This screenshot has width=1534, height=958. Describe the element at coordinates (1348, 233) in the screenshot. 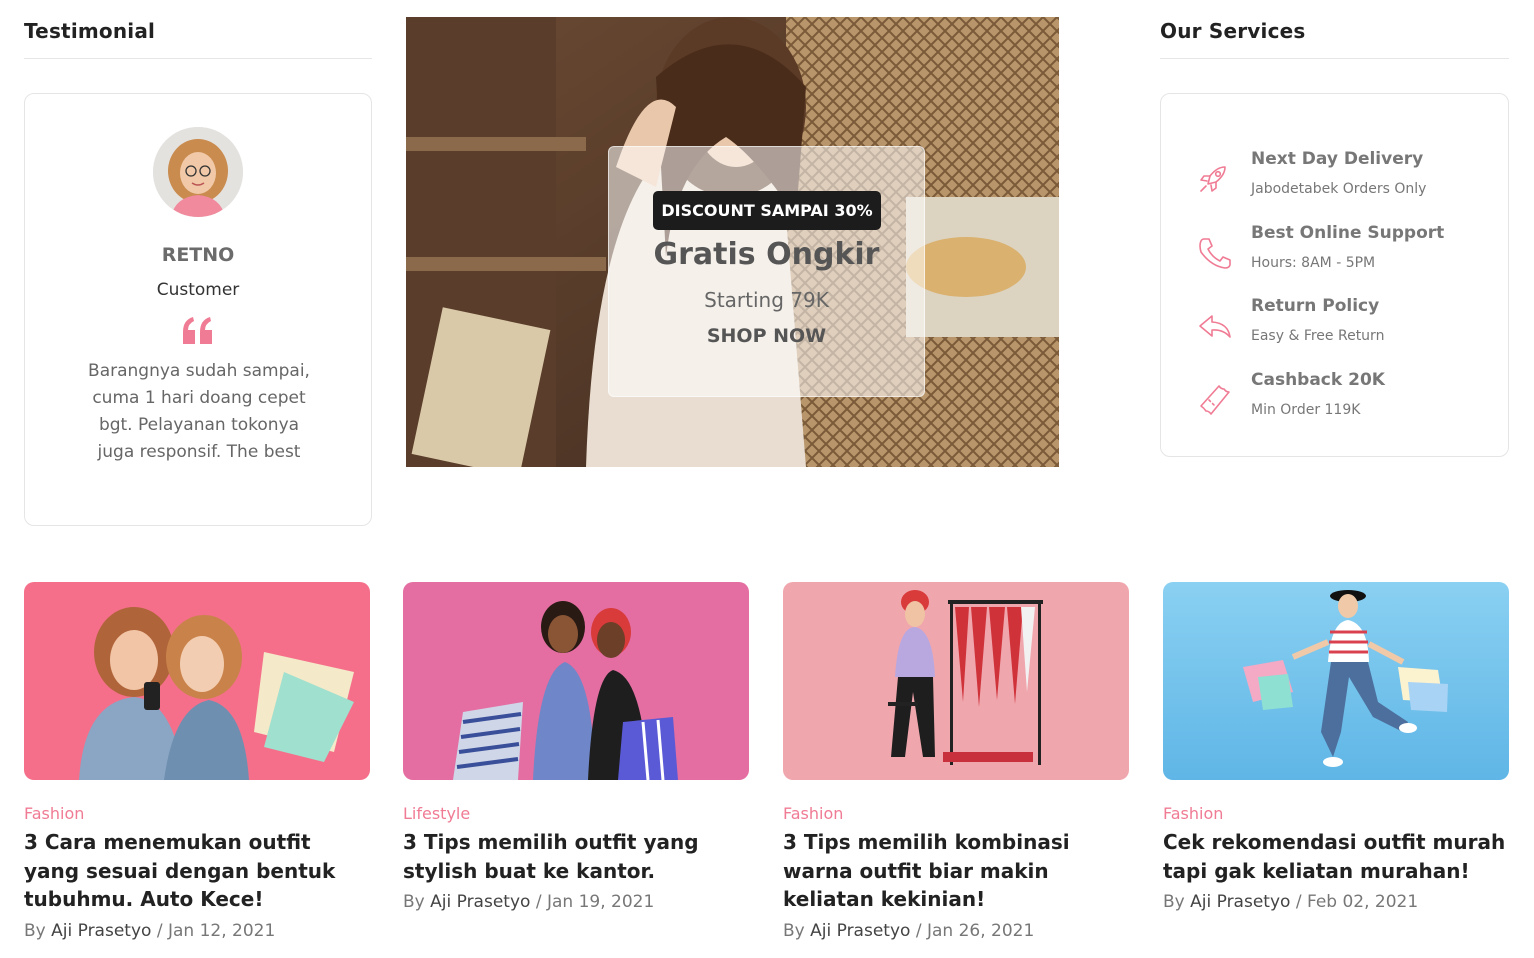

I see `service-title: Best Online Support` at that location.